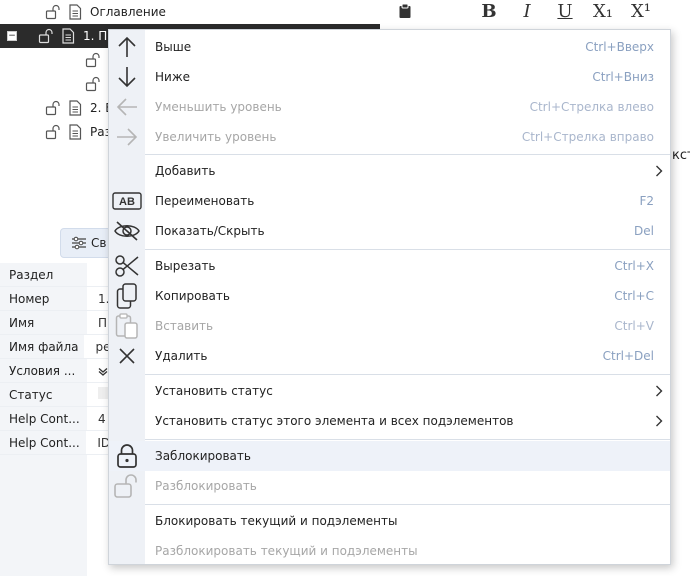 The width and height of the screenshot is (690, 576). What do you see at coordinates (203, 456) in the screenshot?
I see `menu-item-label: Заблокировать` at bounding box center [203, 456].